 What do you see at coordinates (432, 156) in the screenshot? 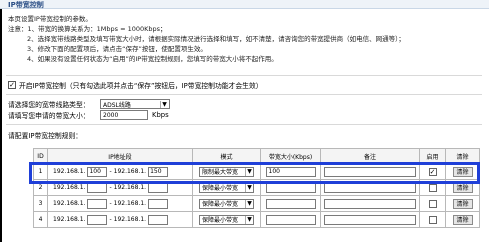
I see `header-enabled: 启用` at bounding box center [432, 156].